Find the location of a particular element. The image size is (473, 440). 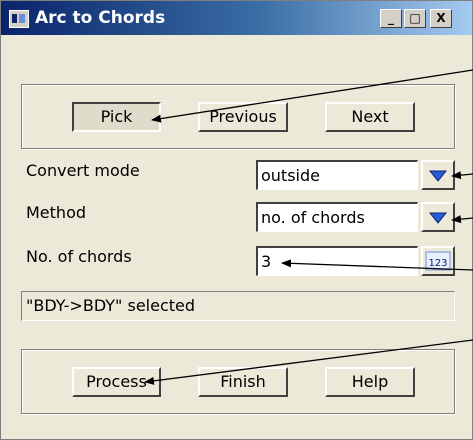

maximize-button: □ is located at coordinates (415, 18).